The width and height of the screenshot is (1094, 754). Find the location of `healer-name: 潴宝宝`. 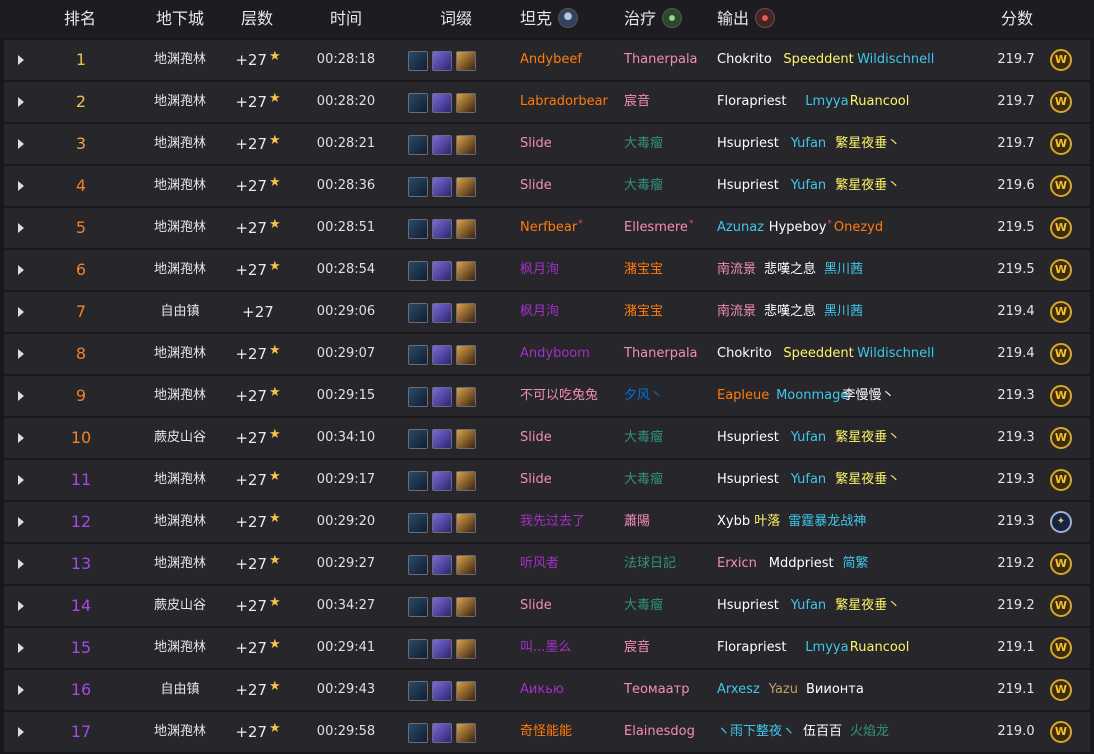

healer-name: 潴宝宝 is located at coordinates (643, 270).